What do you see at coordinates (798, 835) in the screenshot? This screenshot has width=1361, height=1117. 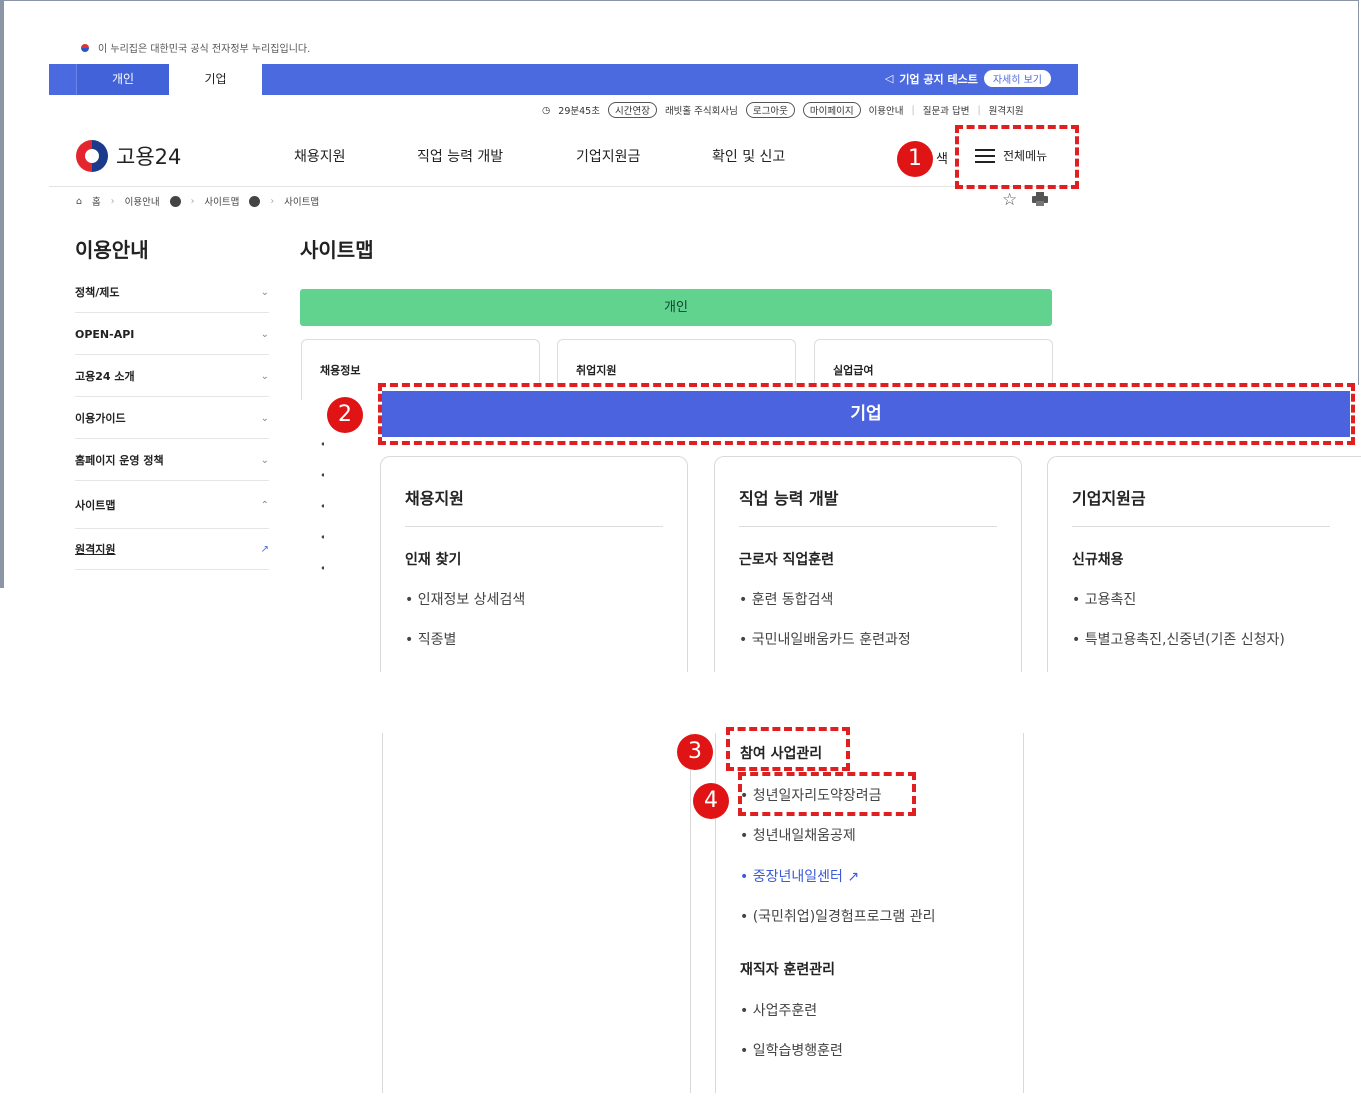 I see `list-item: • 청년내일채움공제` at bounding box center [798, 835].